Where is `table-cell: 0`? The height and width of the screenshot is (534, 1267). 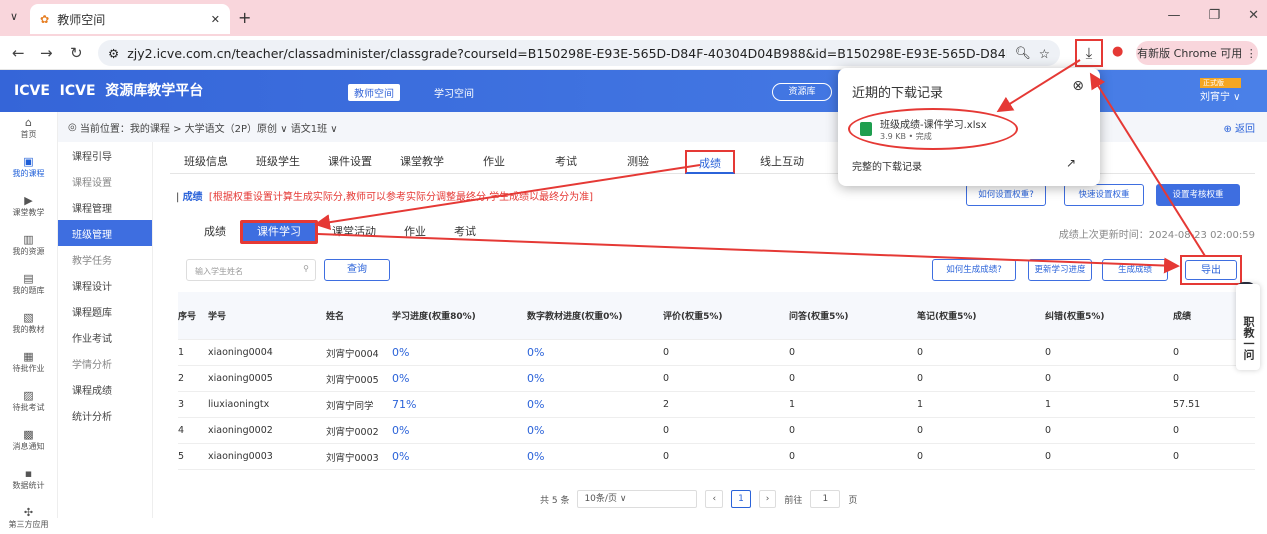 table-cell: 0 is located at coordinates (666, 430).